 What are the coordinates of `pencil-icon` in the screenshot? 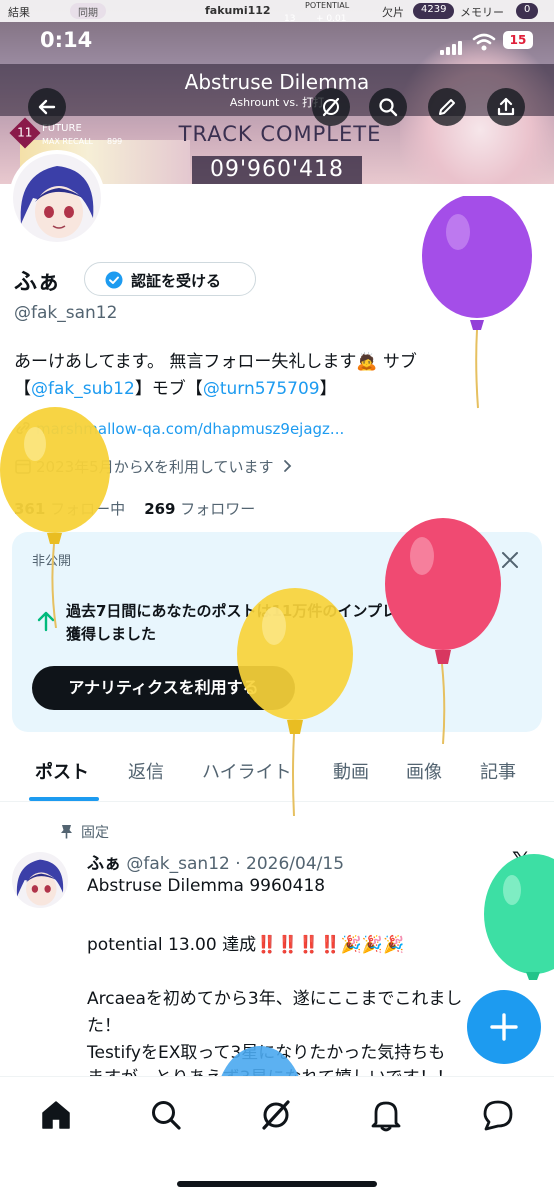 It's located at (447, 107).